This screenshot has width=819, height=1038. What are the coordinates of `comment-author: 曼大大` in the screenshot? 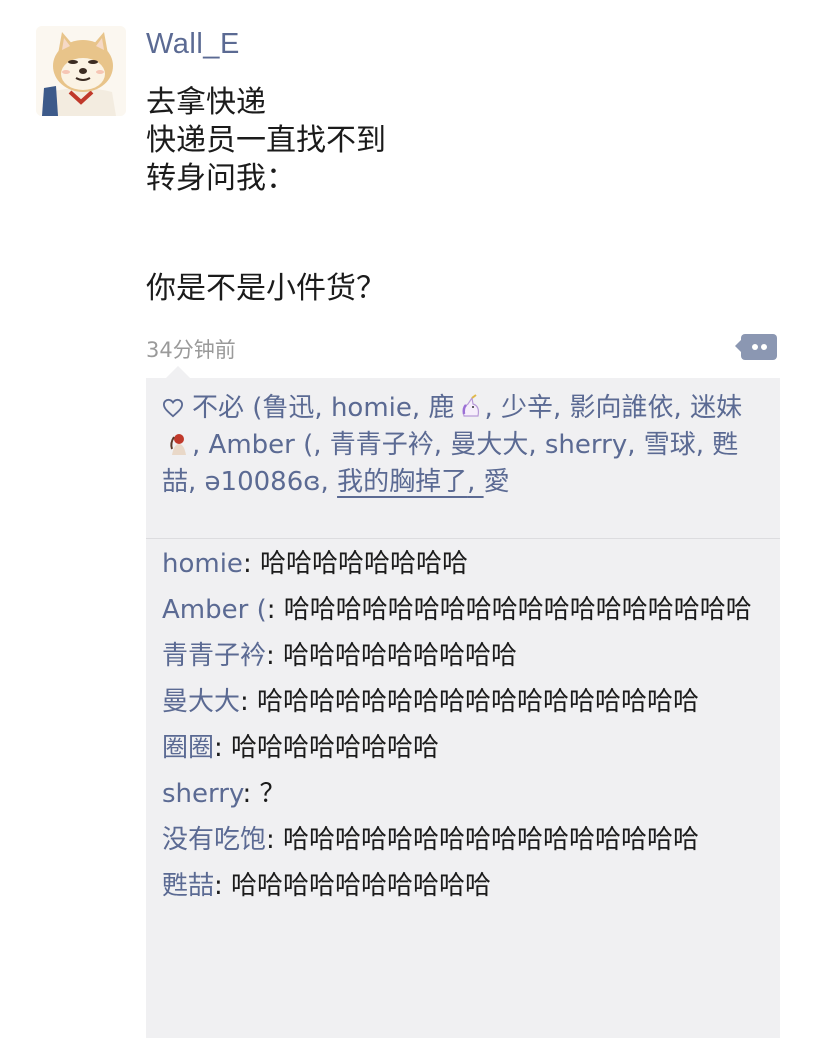 It's located at (201, 702).